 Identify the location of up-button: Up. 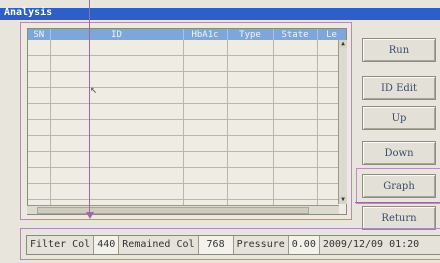
(399, 118).